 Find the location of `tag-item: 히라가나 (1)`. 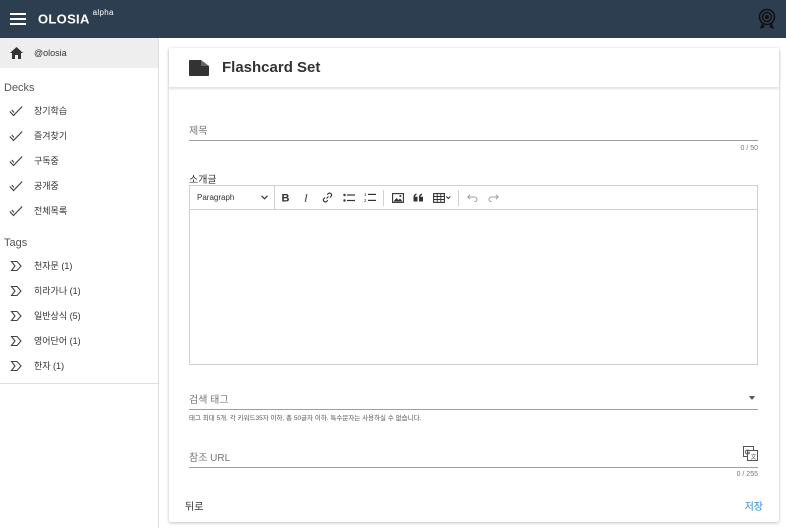

tag-item: 히라가나 (1) is located at coordinates (79, 290).